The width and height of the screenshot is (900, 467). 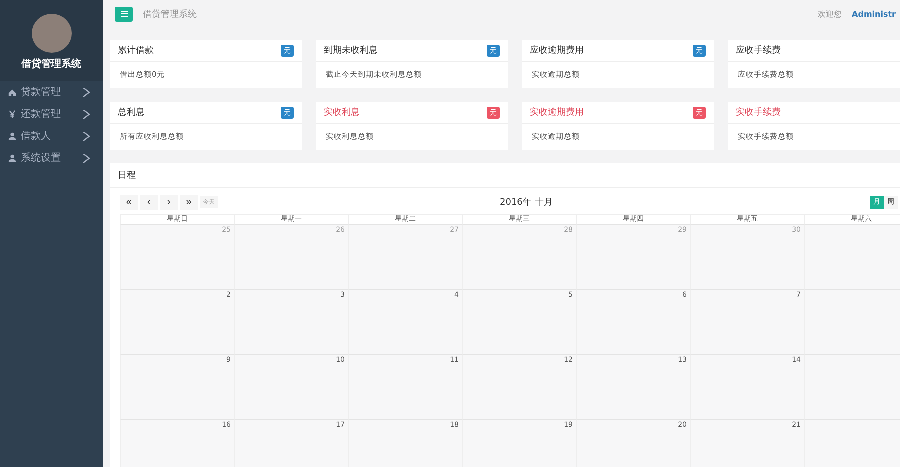 I want to click on card-title: 累计借款, so click(x=136, y=50).